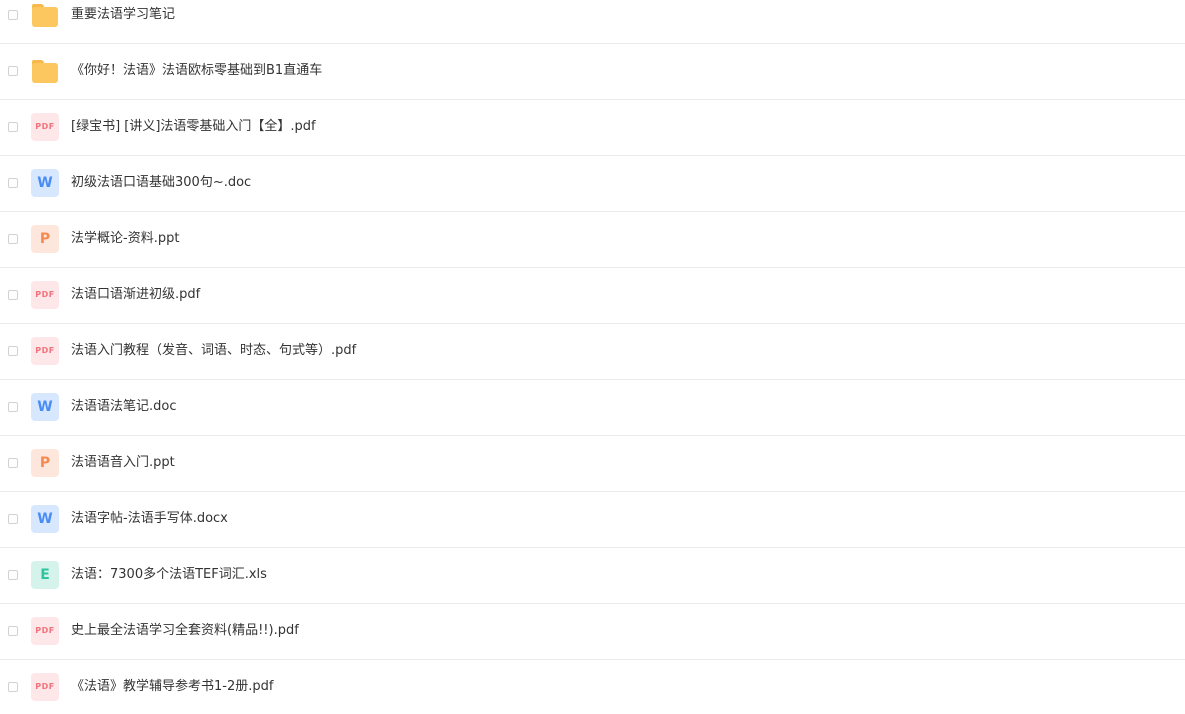 The height and width of the screenshot is (714, 1185). What do you see at coordinates (592, 296) in the screenshot?
I see `file-row: PDF 法语口语渐进初级.pdf` at bounding box center [592, 296].